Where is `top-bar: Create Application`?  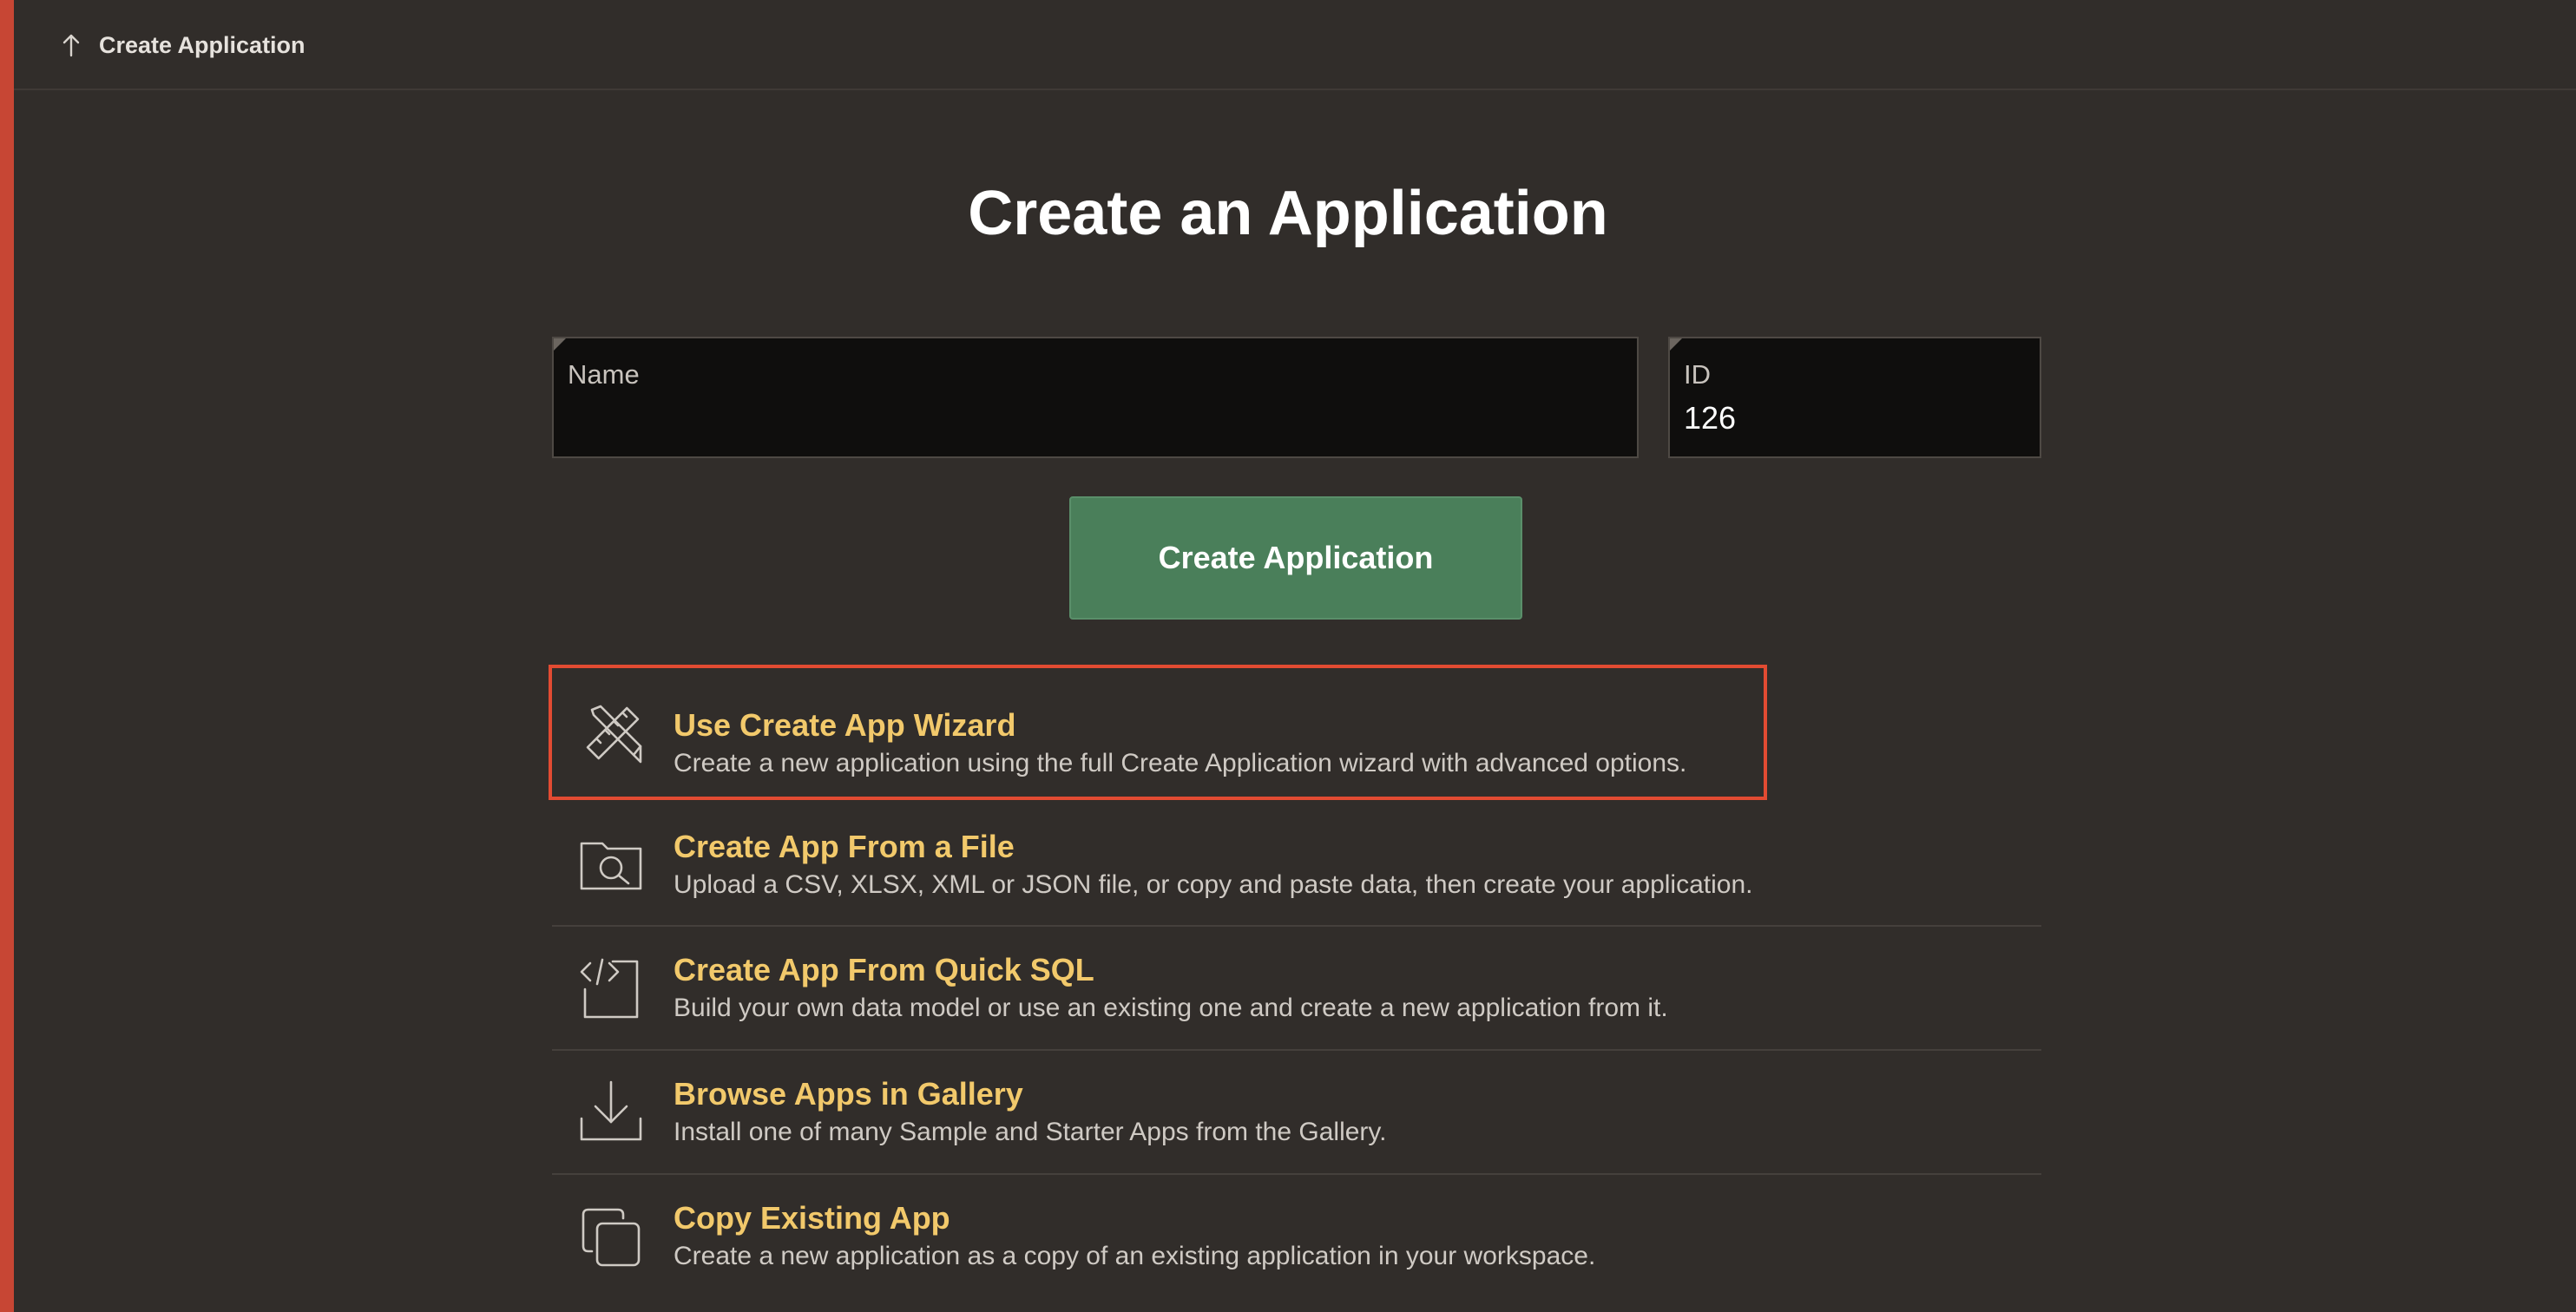
top-bar: Create Application is located at coordinates (1295, 45).